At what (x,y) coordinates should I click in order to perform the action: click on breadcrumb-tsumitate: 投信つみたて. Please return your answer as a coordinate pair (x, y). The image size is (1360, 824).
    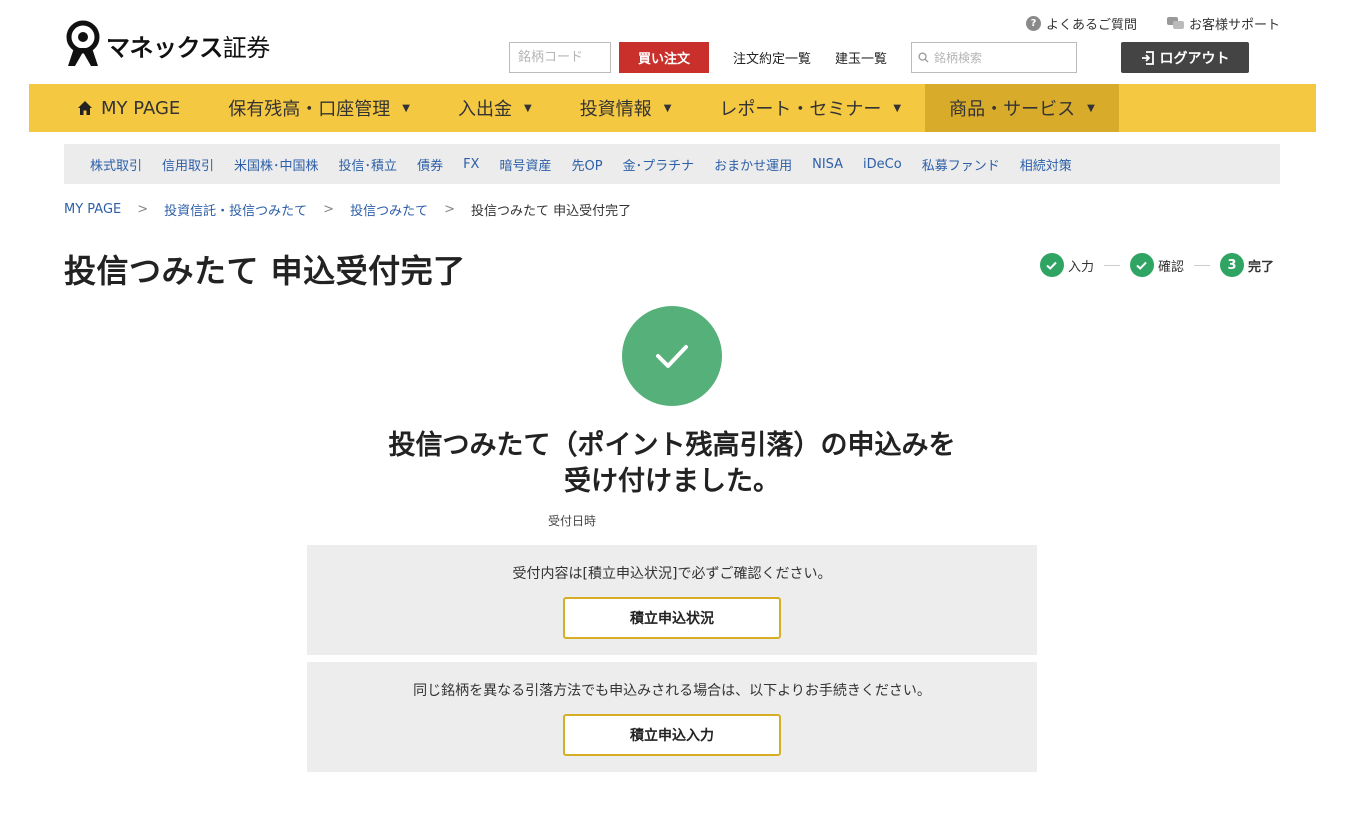
    Looking at the image, I should click on (389, 209).